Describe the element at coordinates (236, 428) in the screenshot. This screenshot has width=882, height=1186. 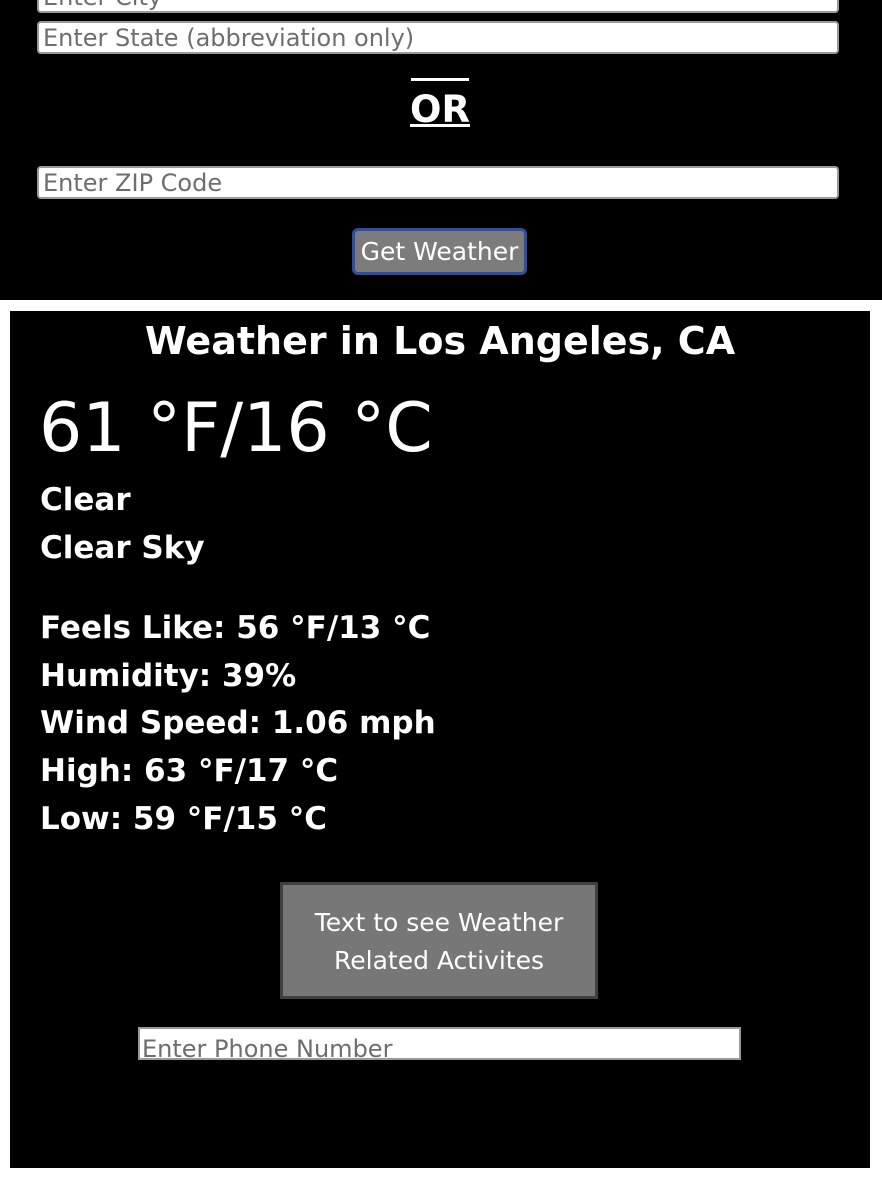
I see `current-temperature: 61 °F/16 °C` at that location.